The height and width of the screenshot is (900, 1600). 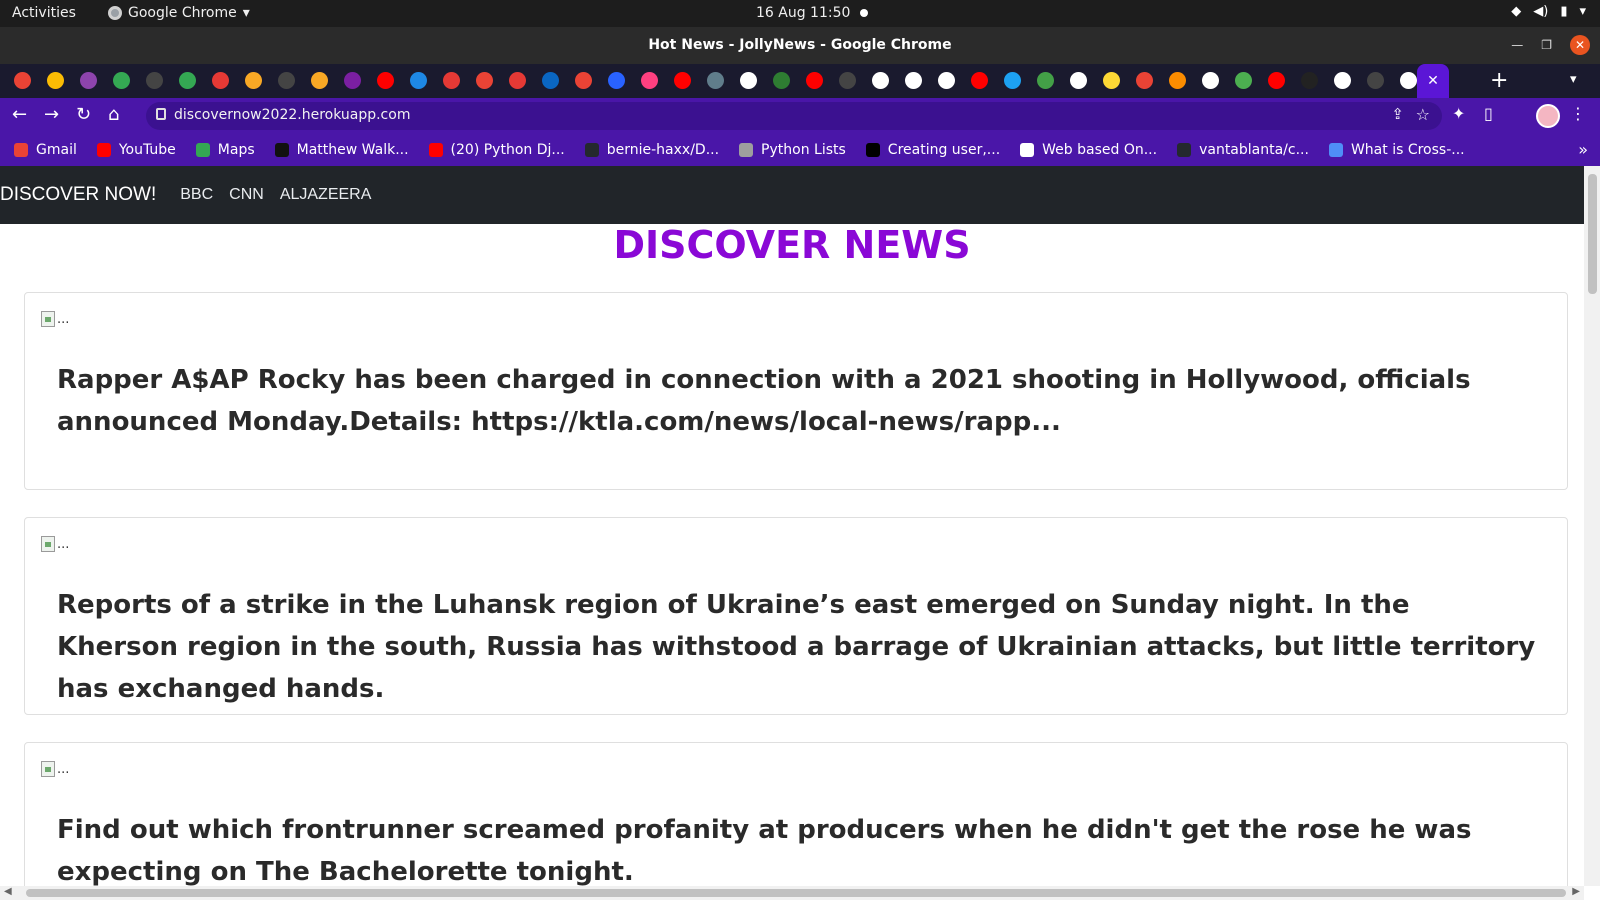 What do you see at coordinates (44, 13) in the screenshot?
I see `activities-button: Activities` at bounding box center [44, 13].